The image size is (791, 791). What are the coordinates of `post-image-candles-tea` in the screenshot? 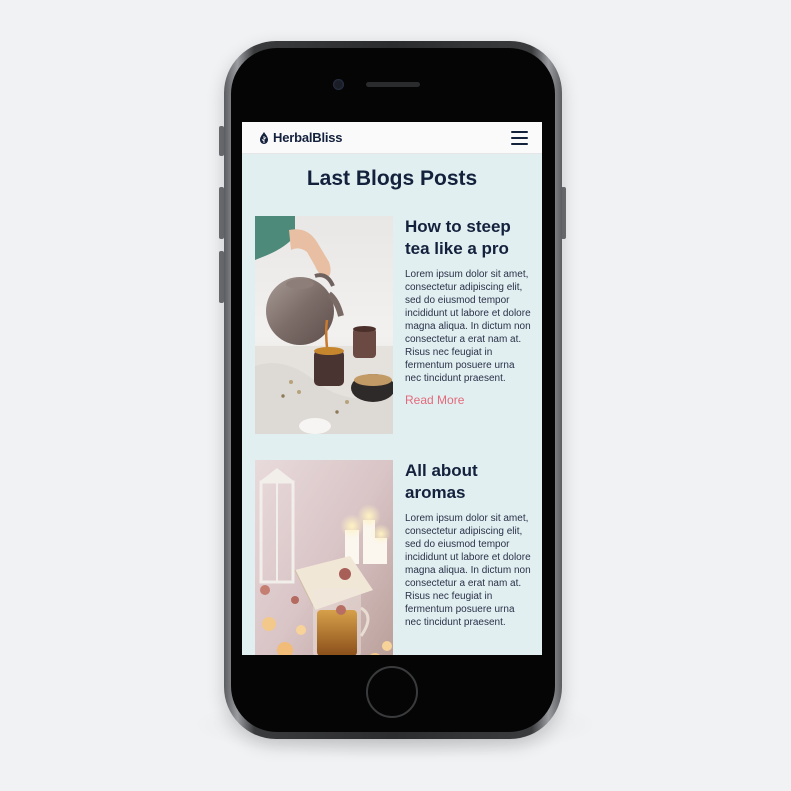 It's located at (324, 557).